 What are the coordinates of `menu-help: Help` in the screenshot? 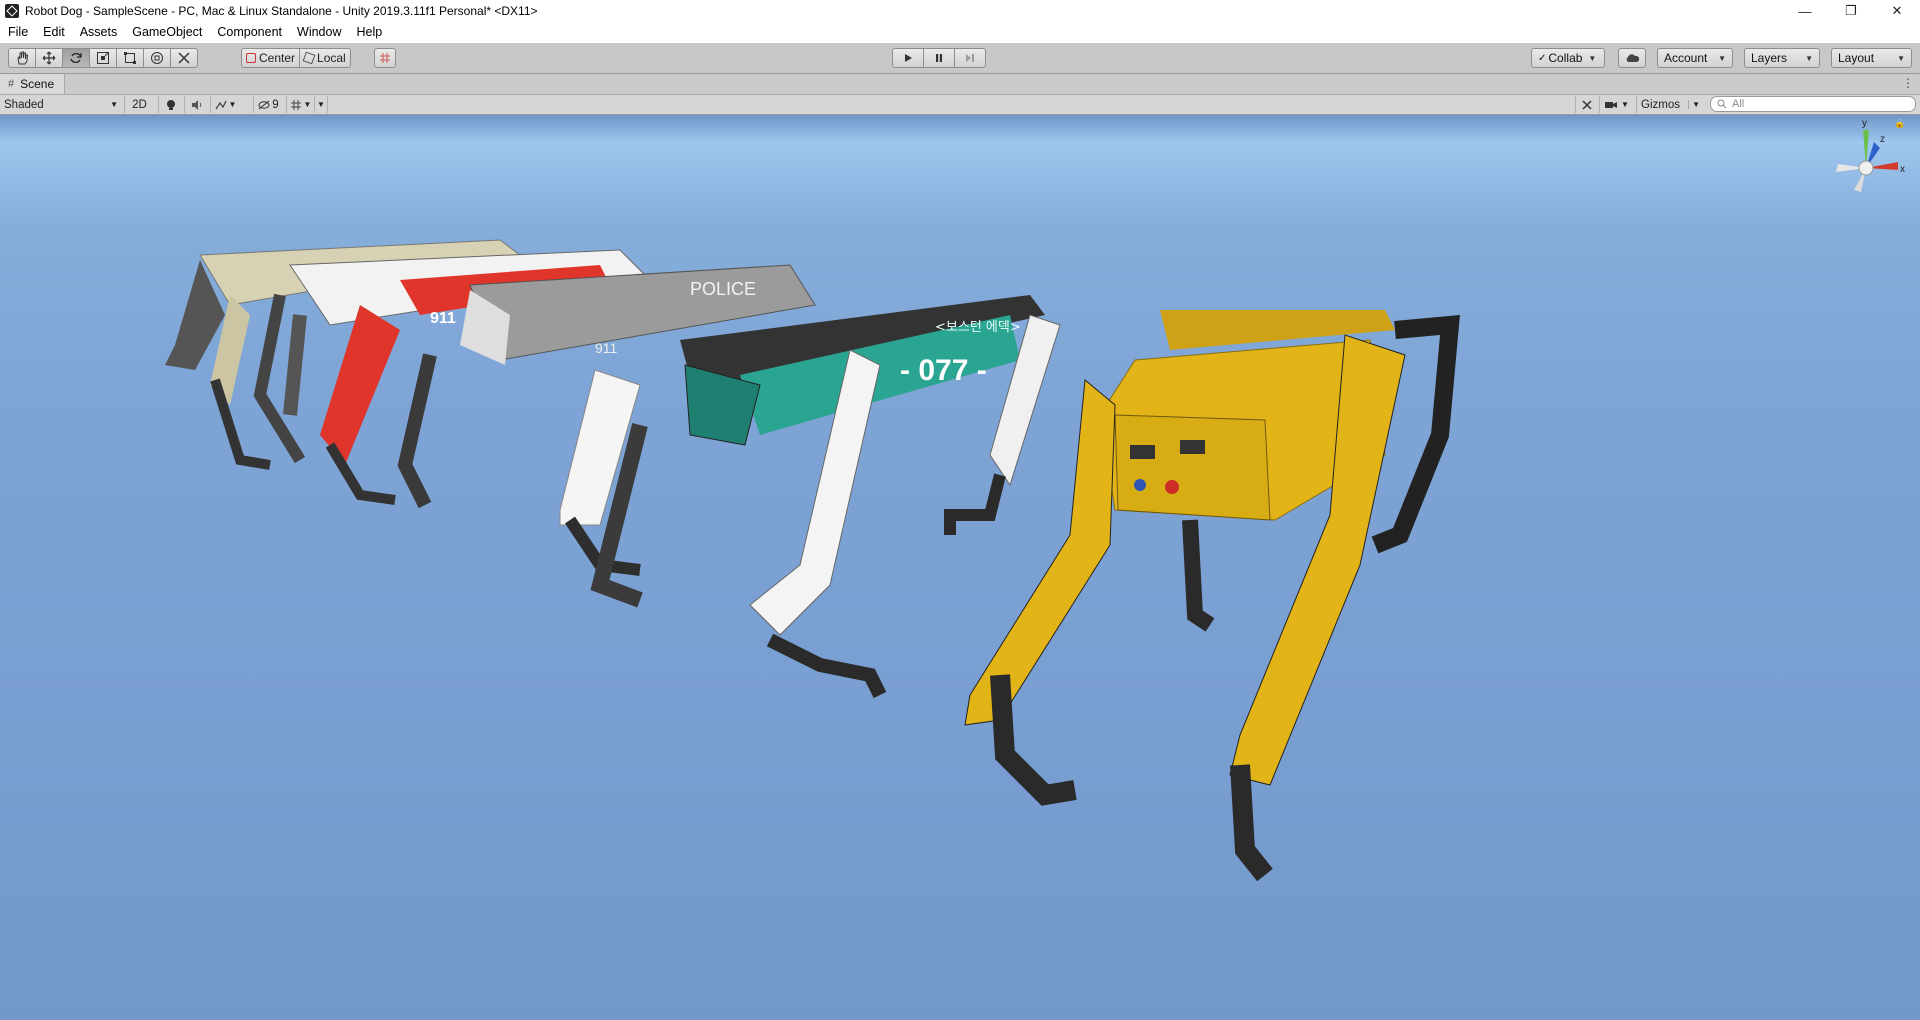 It's located at (368, 32).